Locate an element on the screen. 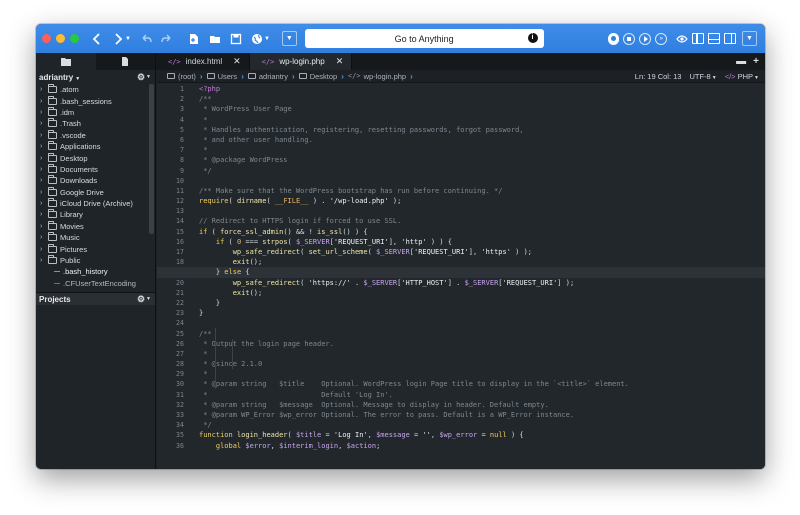  layout-dropdown: ▼ is located at coordinates (749, 38).